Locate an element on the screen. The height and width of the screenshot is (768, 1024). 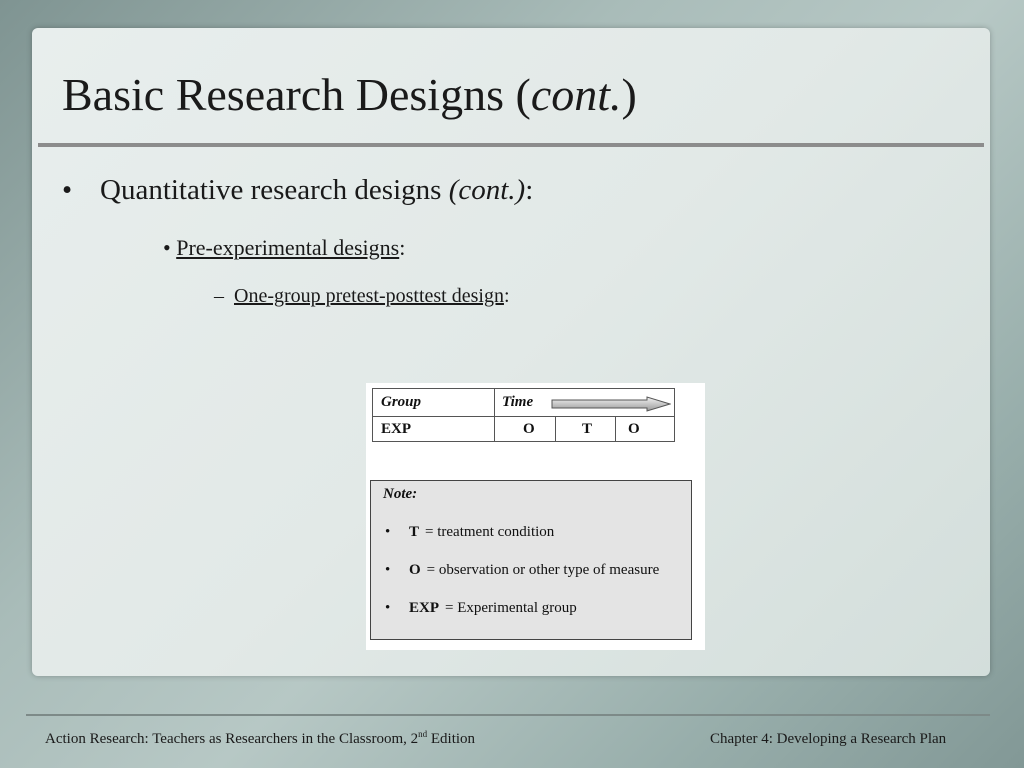
note-term: O is located at coordinates (415, 570).